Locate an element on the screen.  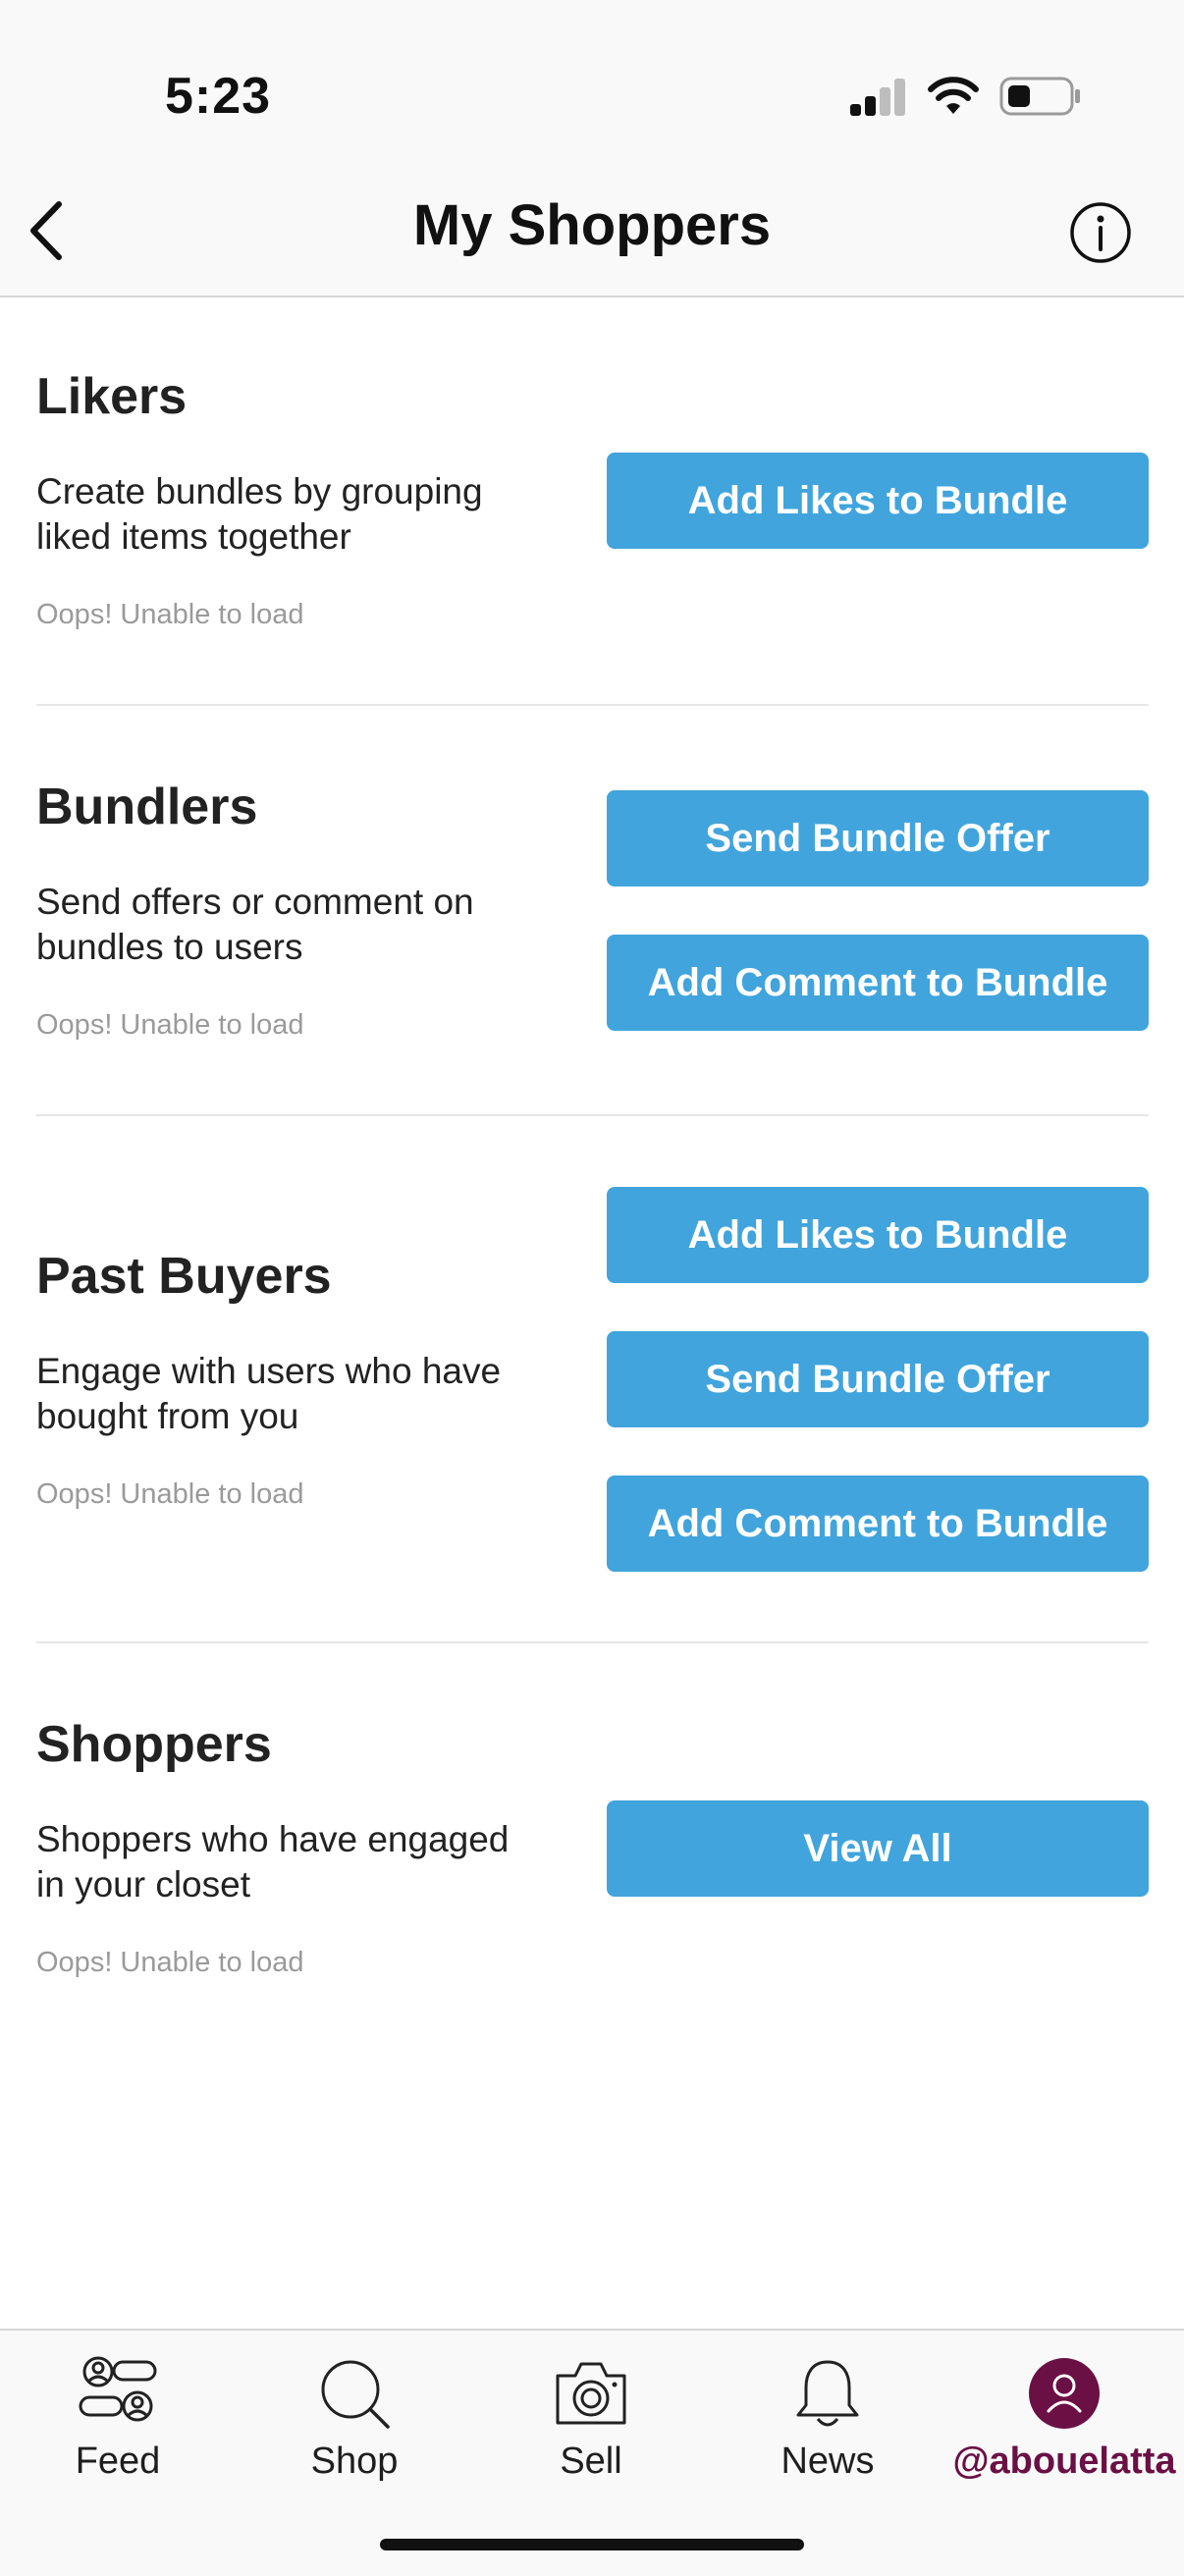
home-indicator is located at coordinates (592, 2544).